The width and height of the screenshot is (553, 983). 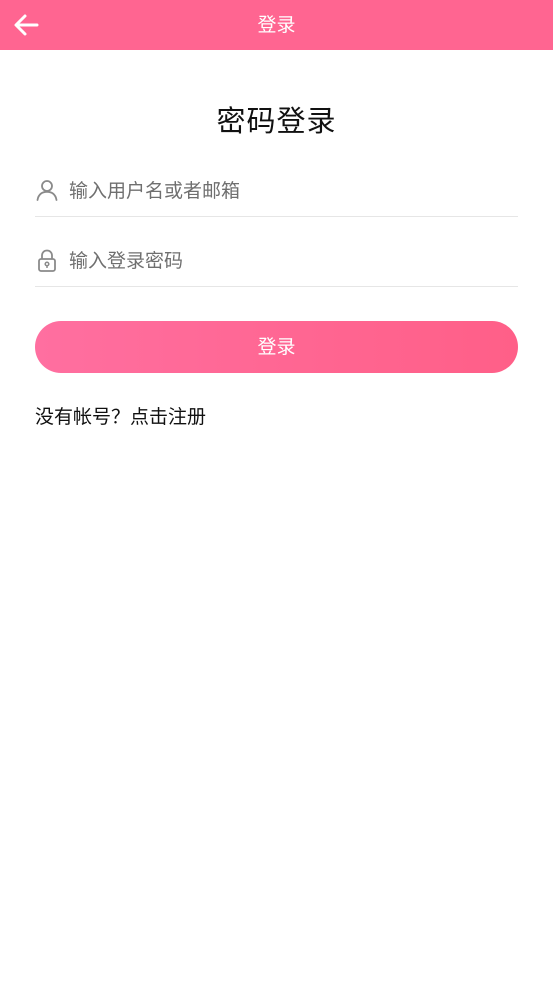 I want to click on password-field, so click(x=276, y=261).